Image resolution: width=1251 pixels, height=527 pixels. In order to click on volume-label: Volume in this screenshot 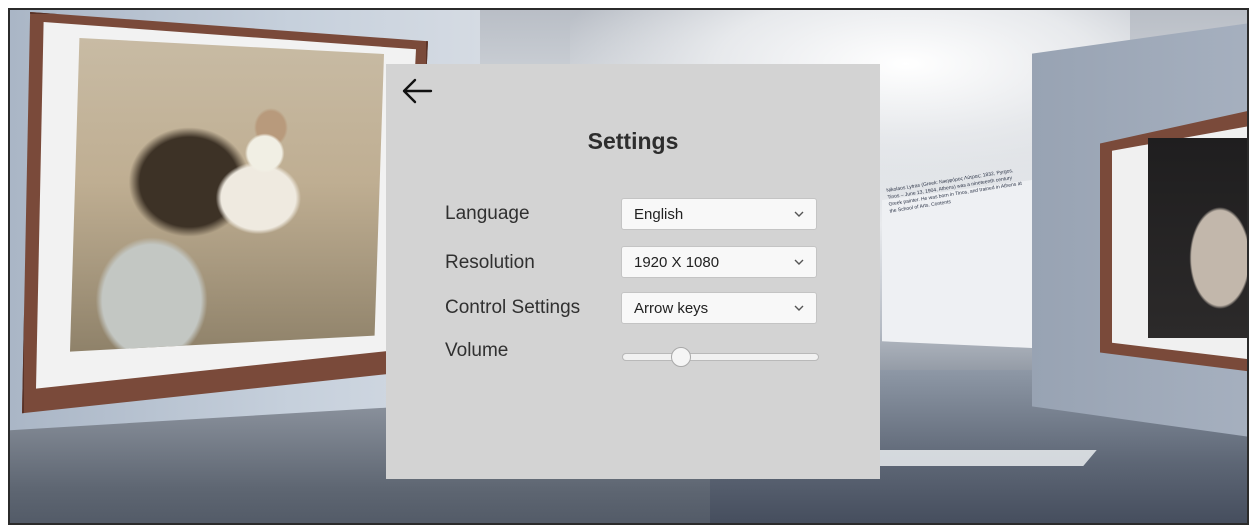, I will do `click(477, 350)`.